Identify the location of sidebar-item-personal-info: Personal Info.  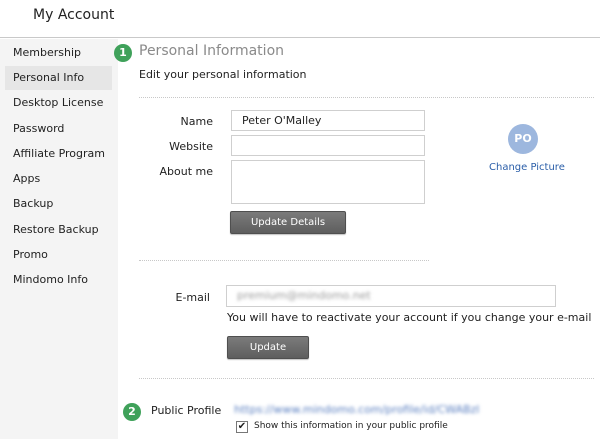
(58, 78).